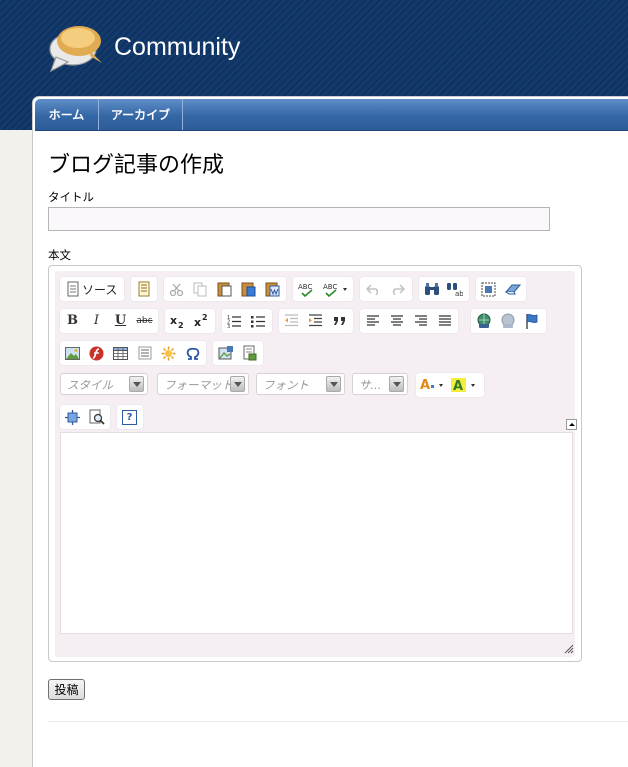 The height and width of the screenshot is (767, 628). I want to click on strikethrough-button: abc, so click(144, 321).